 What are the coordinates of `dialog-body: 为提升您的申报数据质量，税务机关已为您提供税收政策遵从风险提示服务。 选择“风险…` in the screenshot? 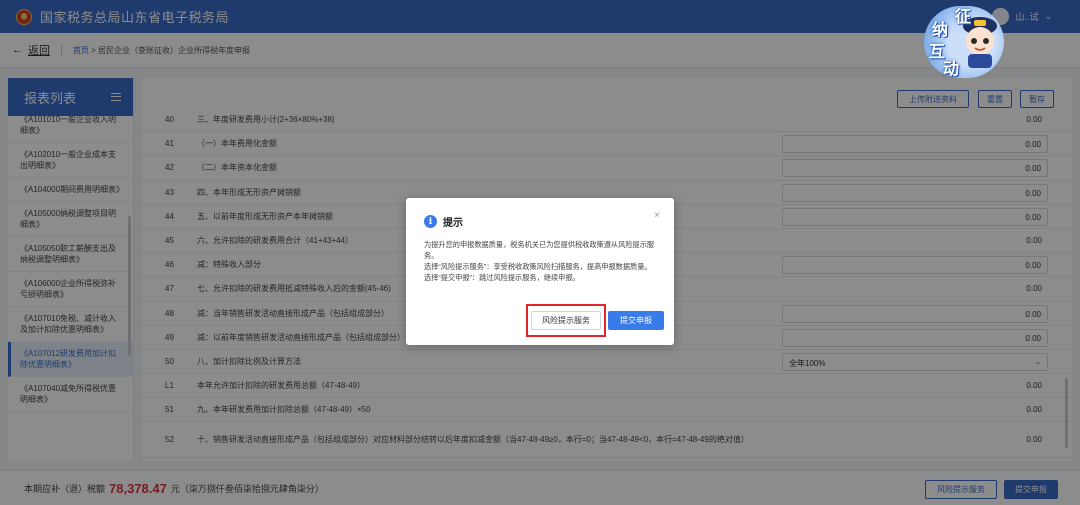 It's located at (544, 261).